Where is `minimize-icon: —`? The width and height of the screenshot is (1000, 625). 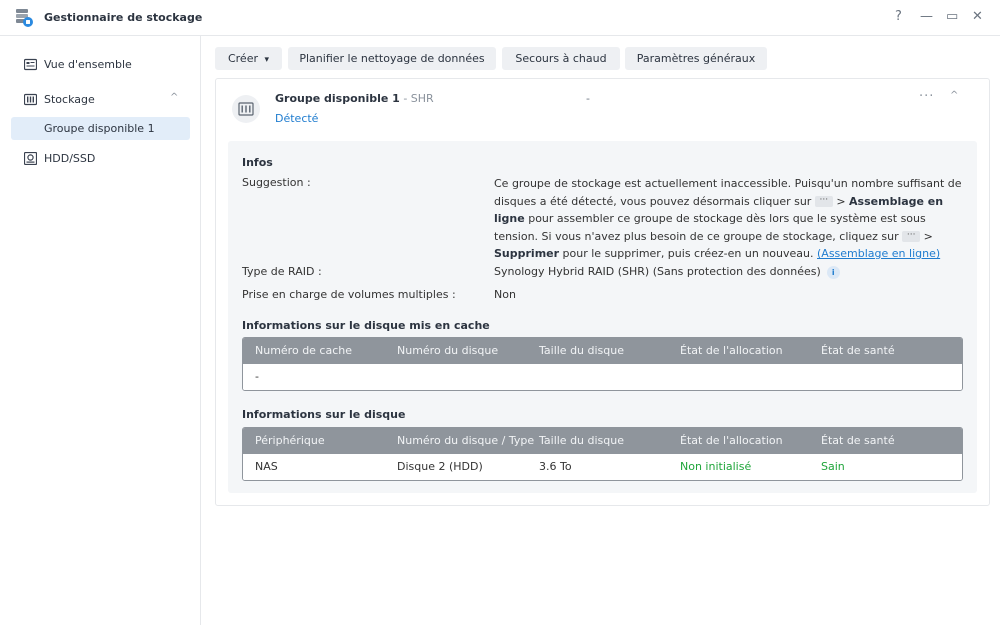 minimize-icon: — is located at coordinates (926, 16).